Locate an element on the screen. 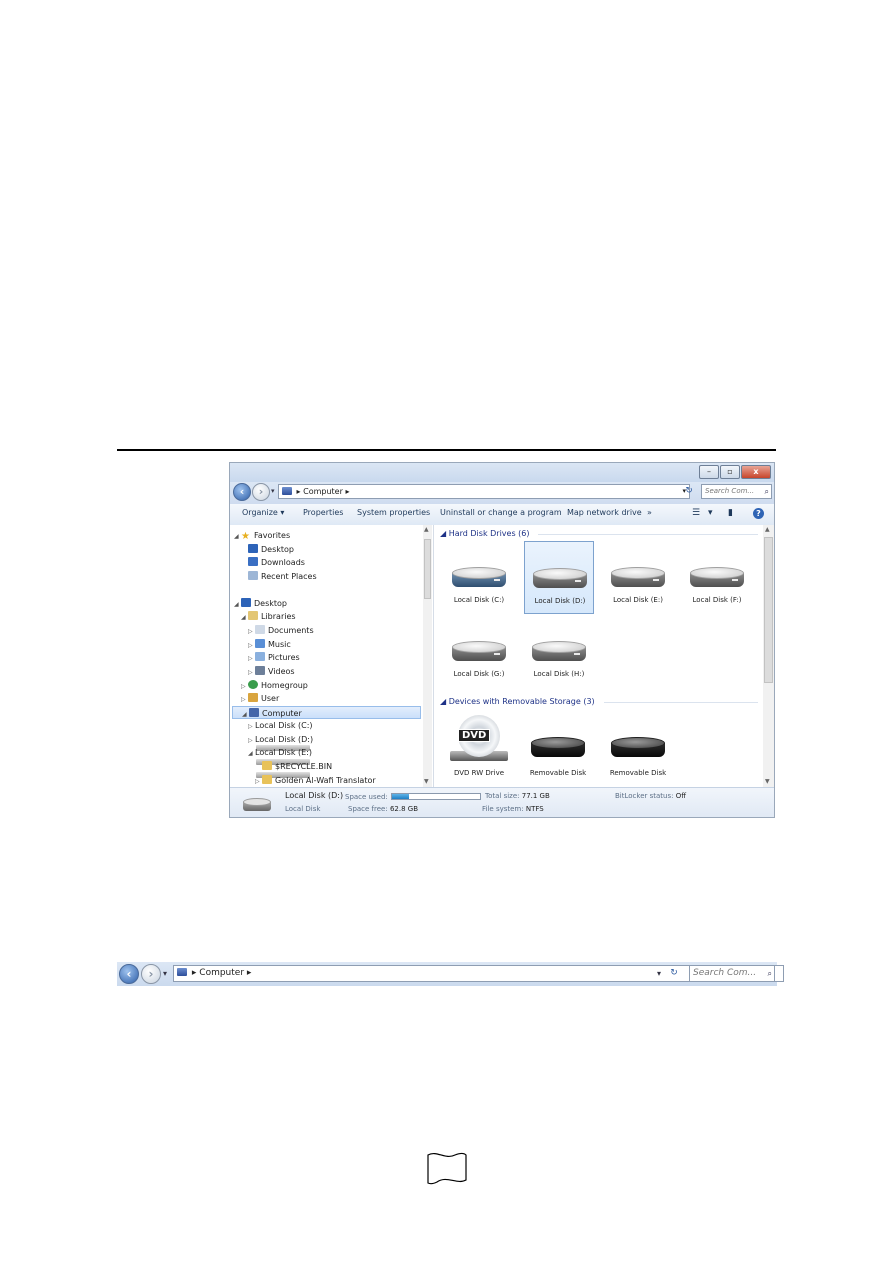  nav-item: ◢ Desktop is located at coordinates (260, 603).